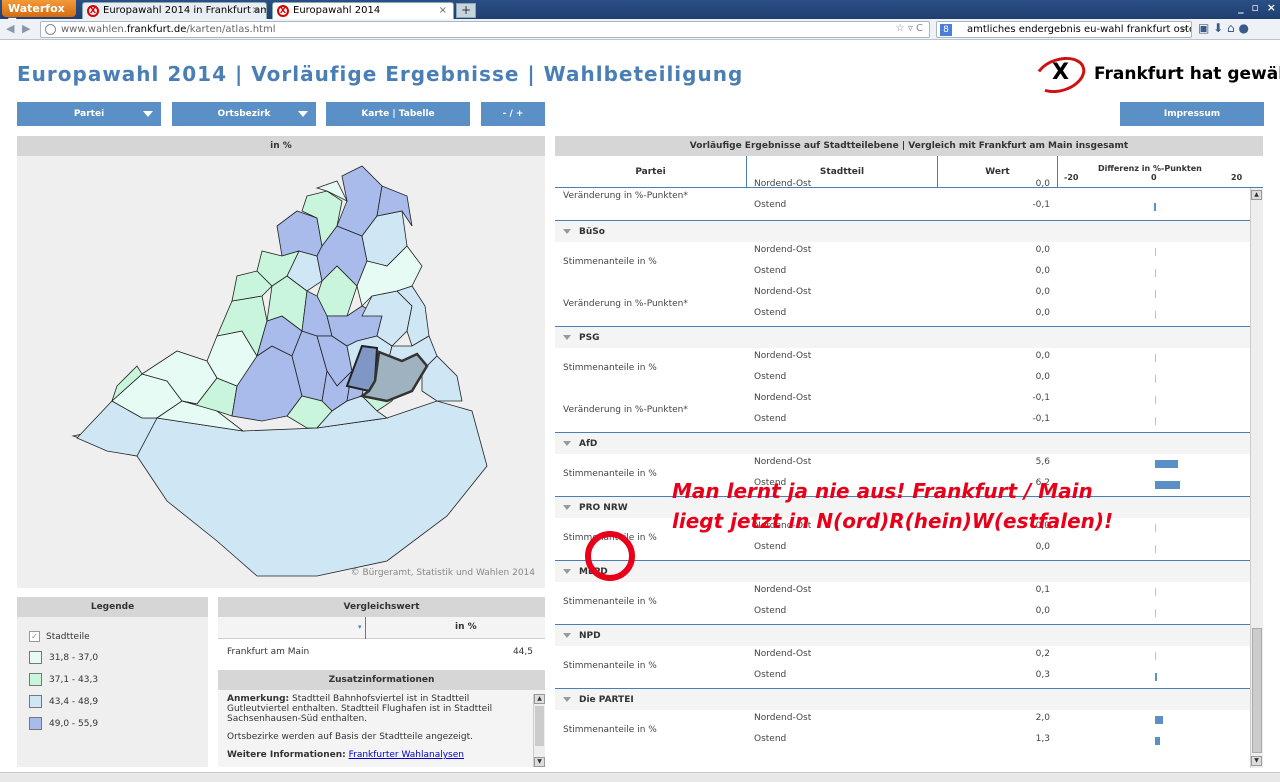  Describe the element at coordinates (1223, 28) in the screenshot. I see `toolbar-icons: ▣ ⬇ ⌂ ●` at that location.